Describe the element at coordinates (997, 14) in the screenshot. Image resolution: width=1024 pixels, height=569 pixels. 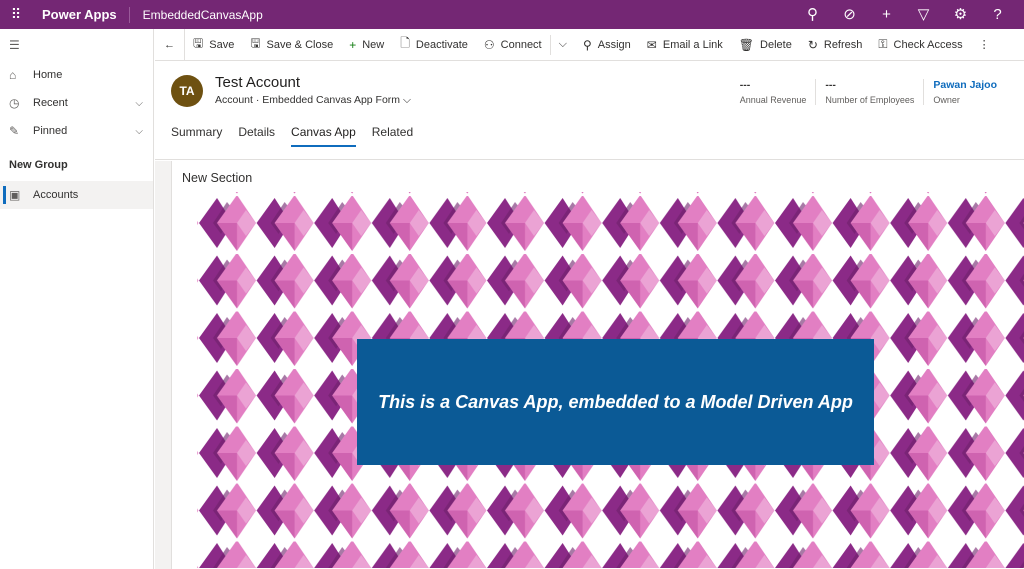
I see `help-icon: ?` at that location.